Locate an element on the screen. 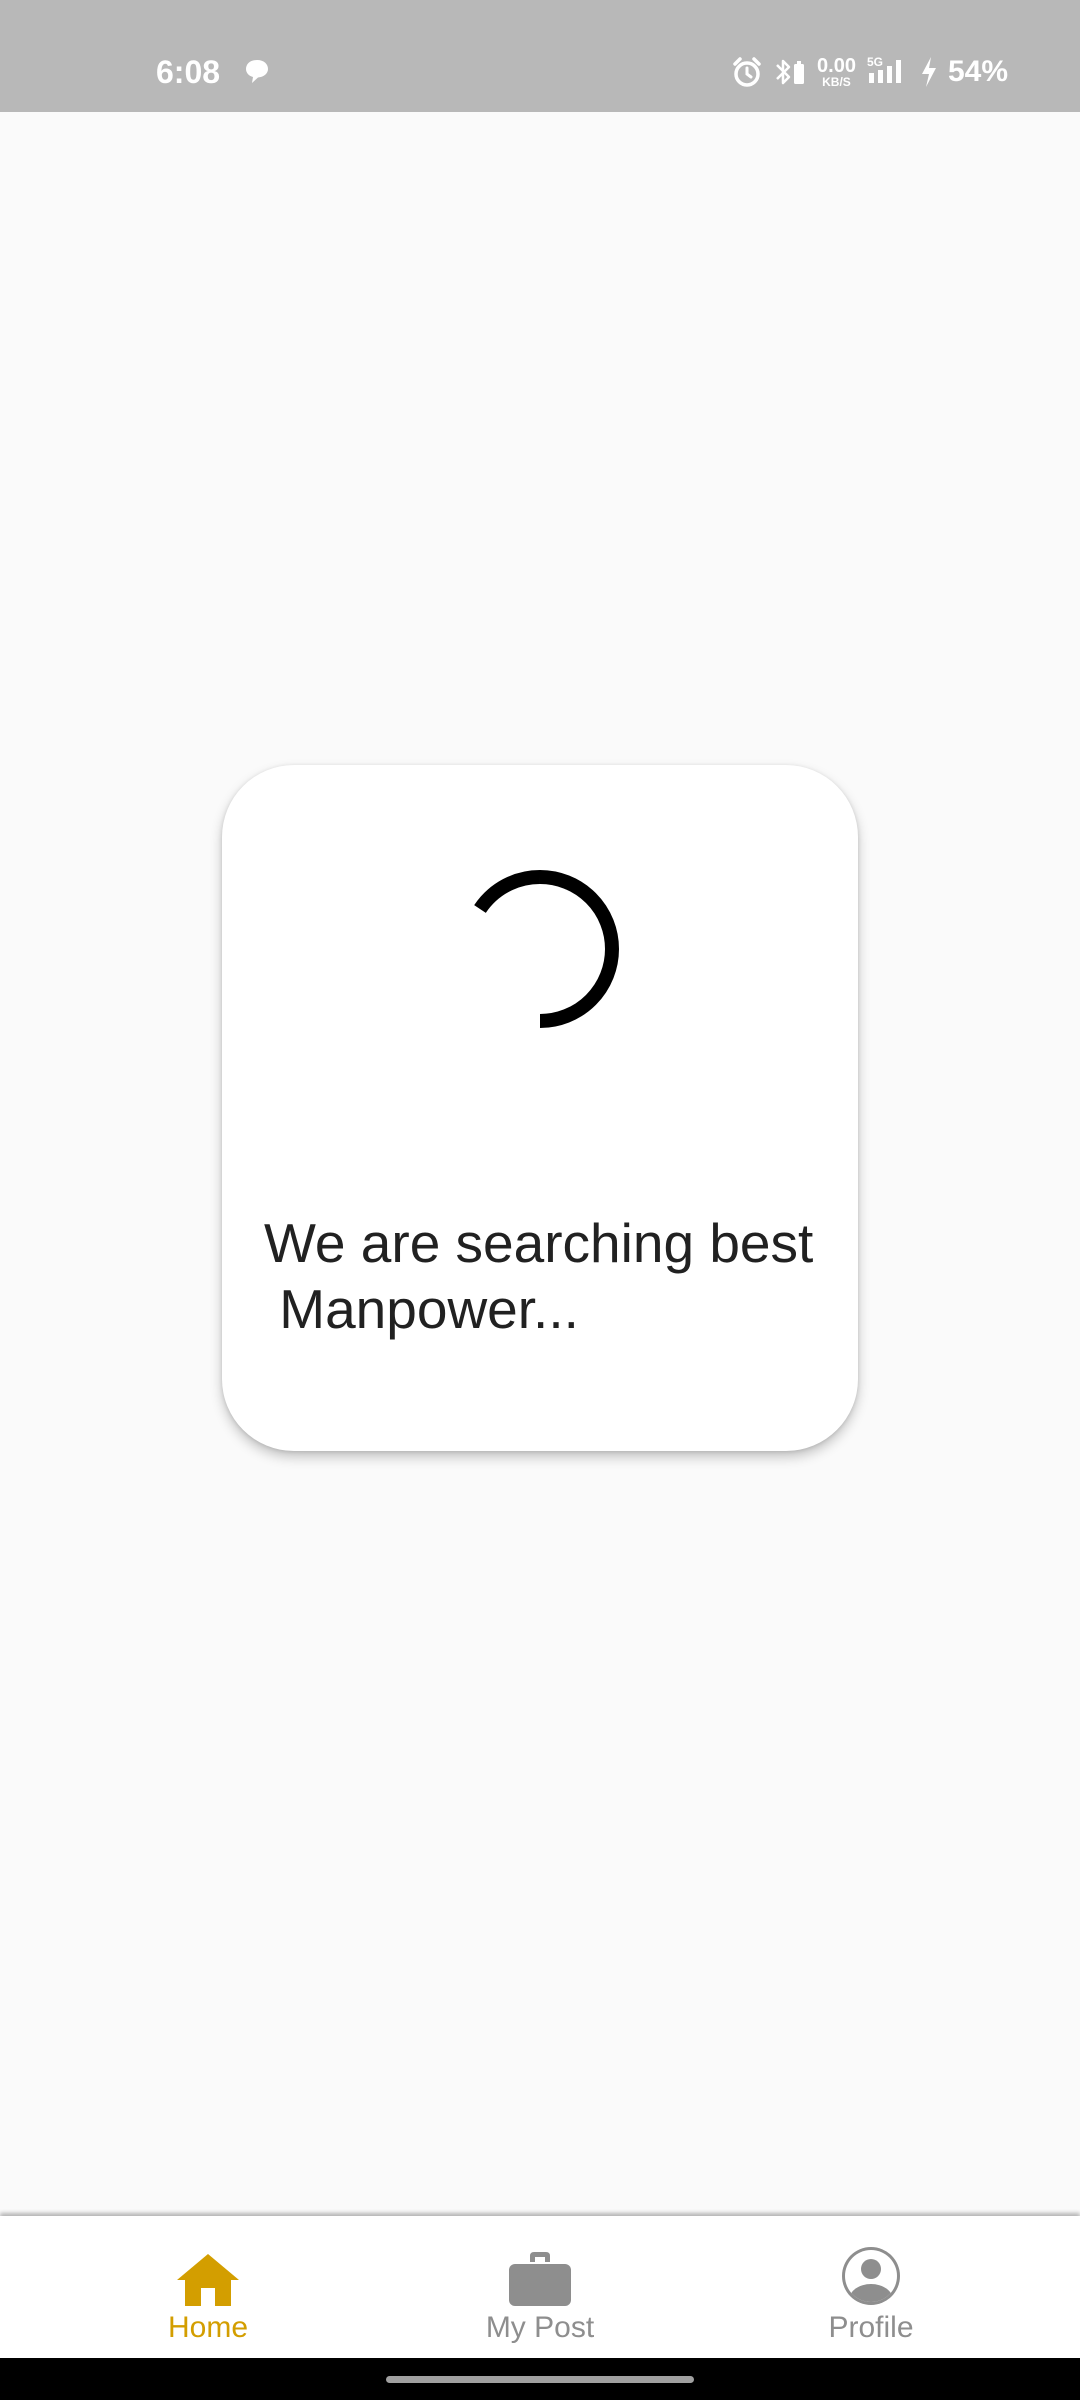  network-speed: 0.00 KB/S is located at coordinates (836, 72).